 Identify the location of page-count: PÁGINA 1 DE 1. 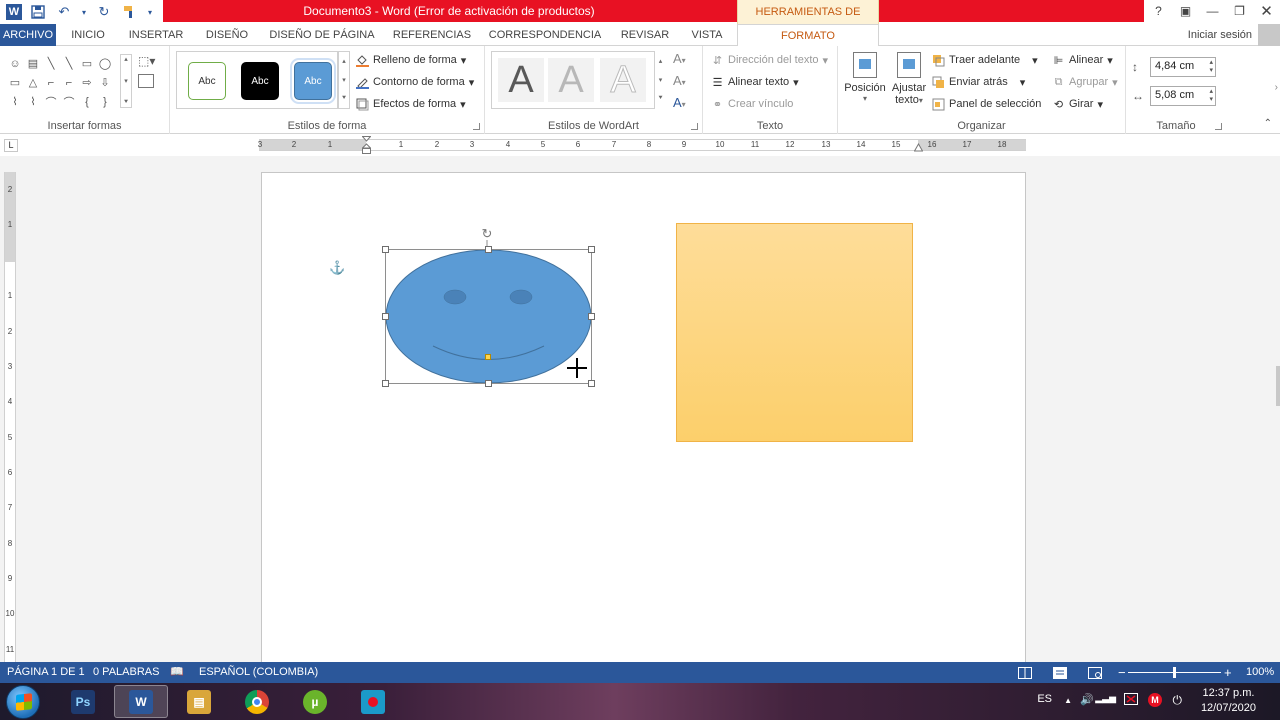
(46, 672).